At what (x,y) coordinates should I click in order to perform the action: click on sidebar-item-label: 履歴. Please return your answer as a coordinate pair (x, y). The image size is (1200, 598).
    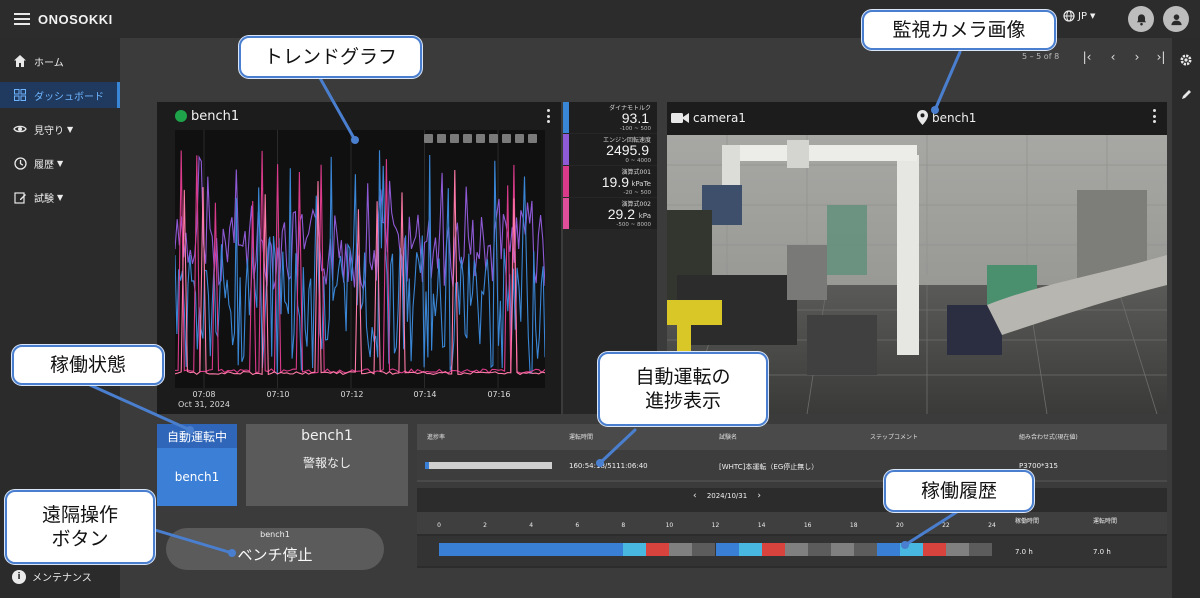
    Looking at the image, I should click on (44, 165).